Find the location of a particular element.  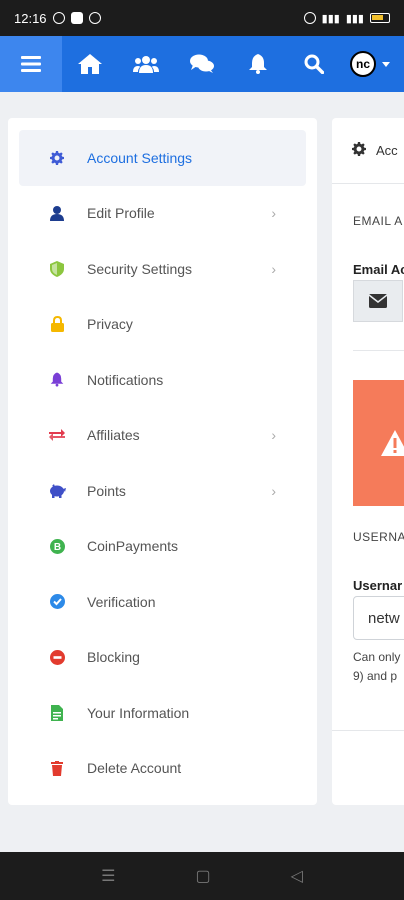

user-icon is located at coordinates (57, 213).